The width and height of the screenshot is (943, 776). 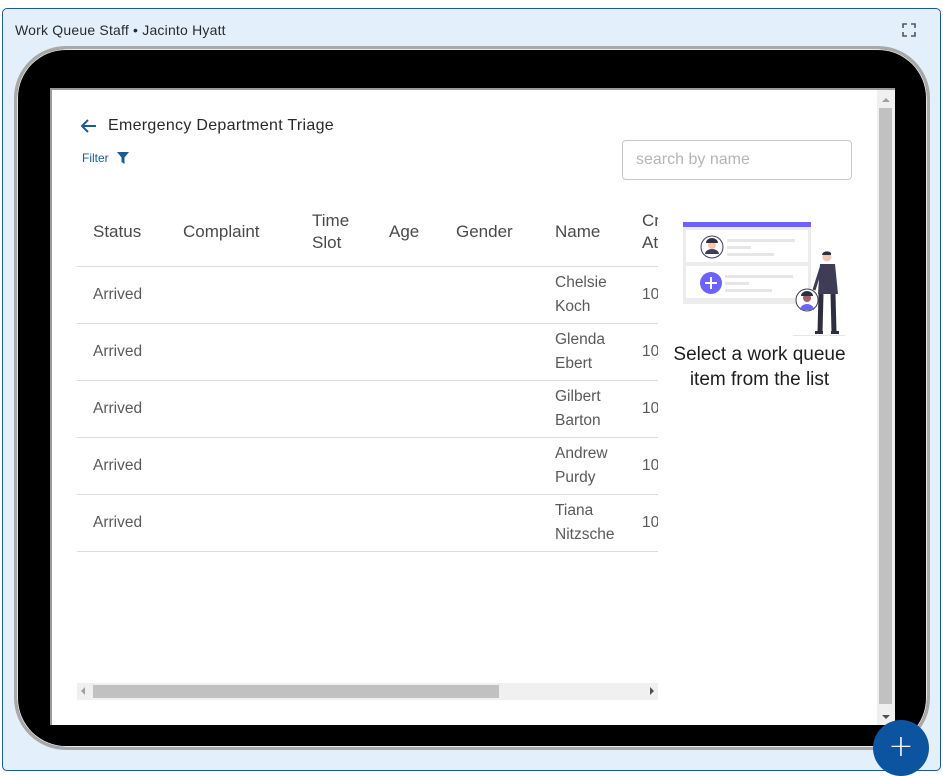 What do you see at coordinates (582, 232) in the screenshot?
I see `column-header-name: Name` at bounding box center [582, 232].